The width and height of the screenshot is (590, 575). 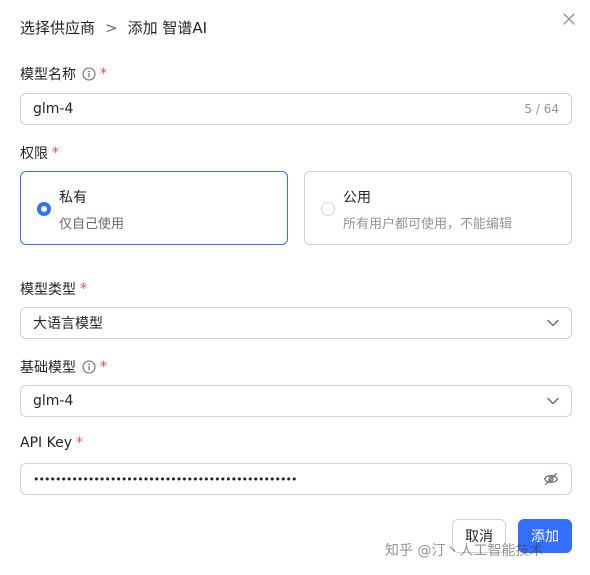 I want to click on option-title: 公用, so click(x=357, y=198).